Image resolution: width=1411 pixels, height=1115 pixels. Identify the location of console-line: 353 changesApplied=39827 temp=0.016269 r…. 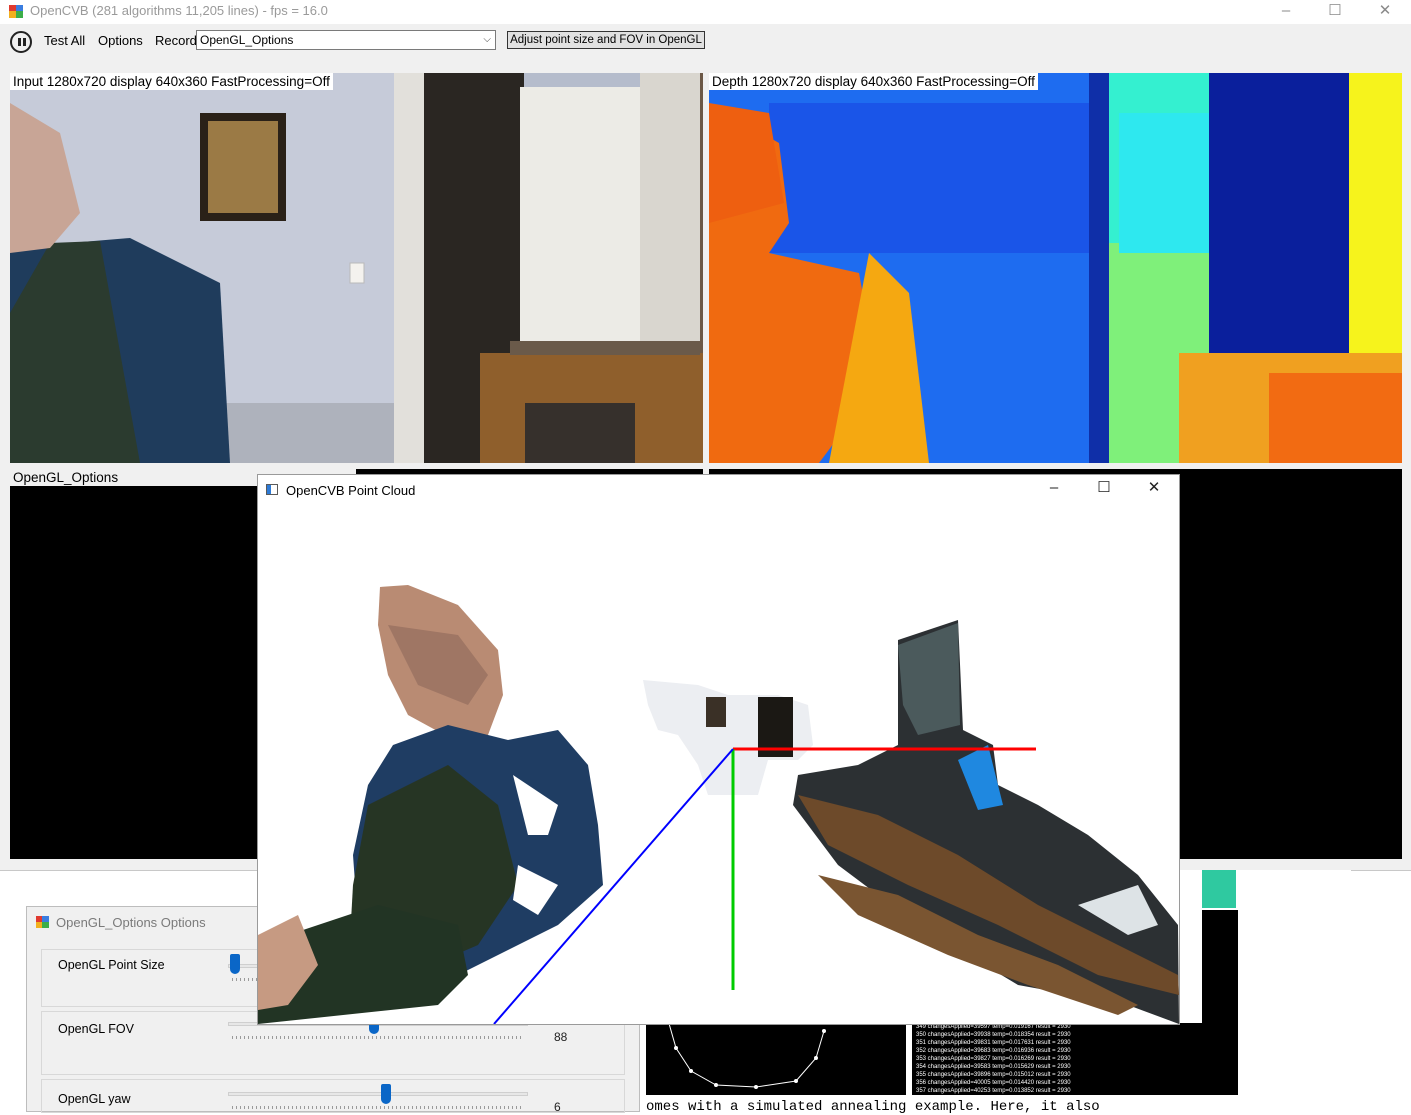
(993, 1059).